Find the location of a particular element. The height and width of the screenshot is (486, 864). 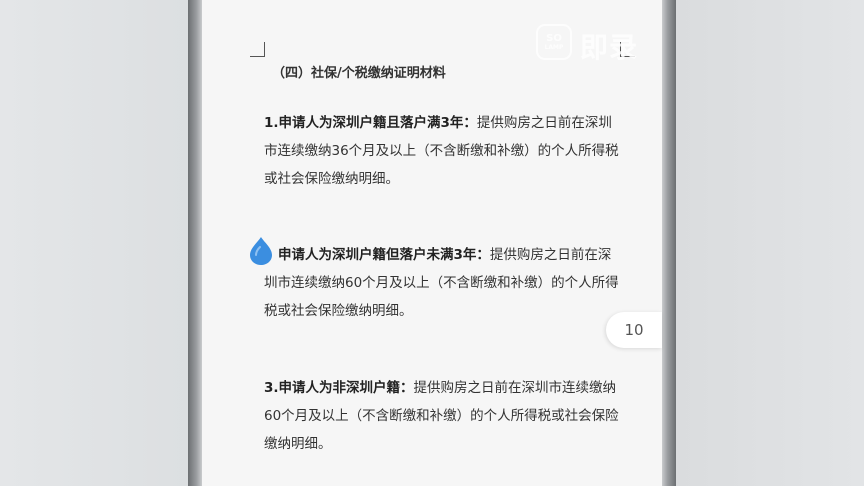

device-bezel-right is located at coordinates (669, 243).